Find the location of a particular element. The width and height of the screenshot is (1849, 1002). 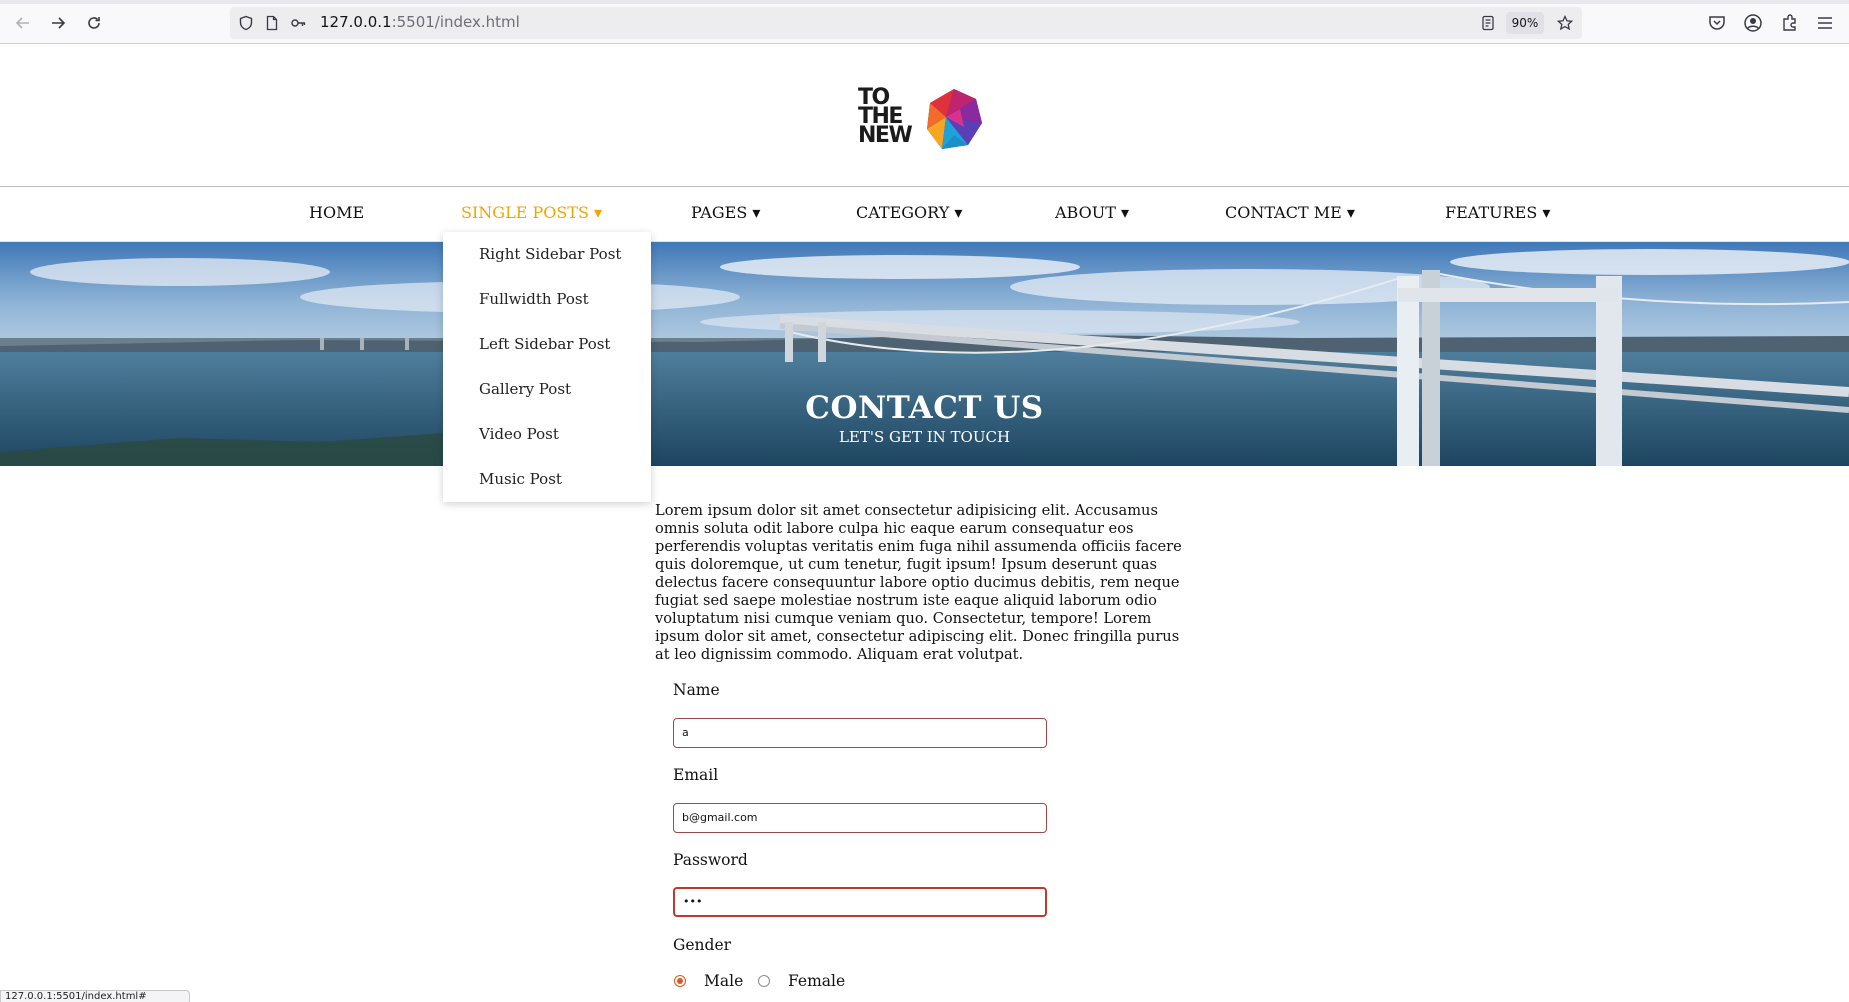

gender-label: Gender is located at coordinates (702, 945).